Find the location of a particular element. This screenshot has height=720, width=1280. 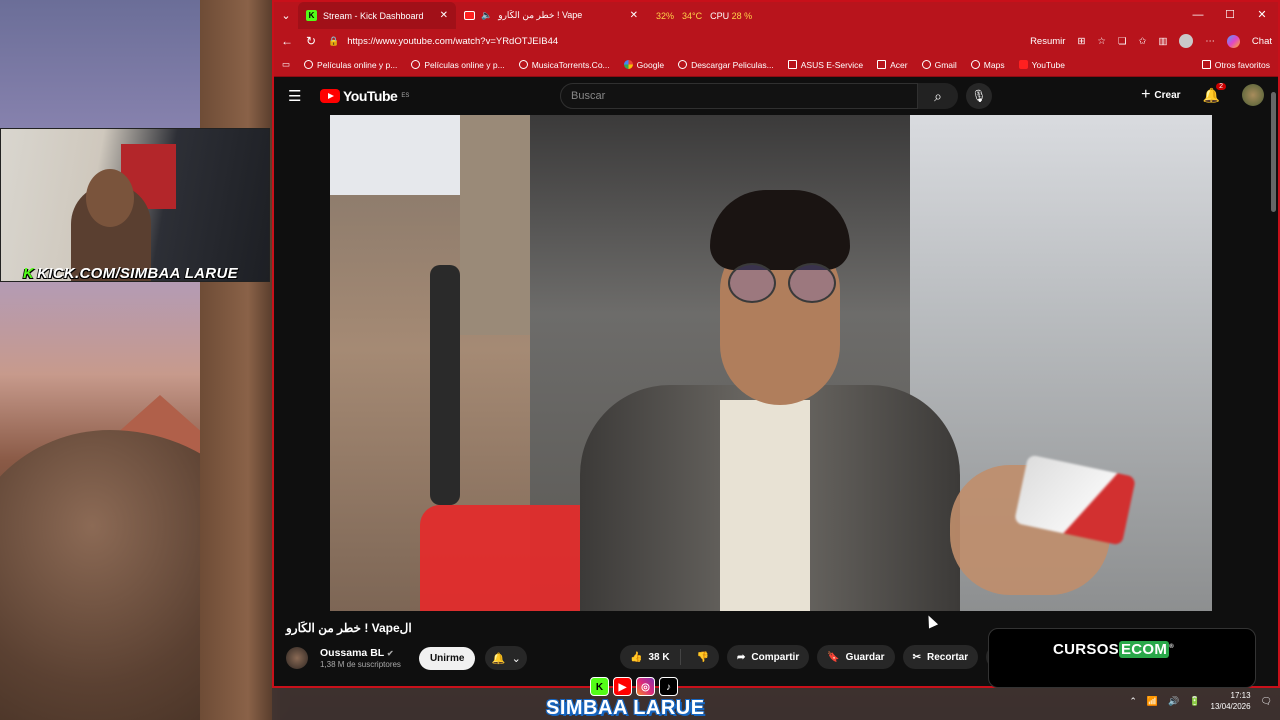

verified-icon: ✔ is located at coordinates (390, 653).